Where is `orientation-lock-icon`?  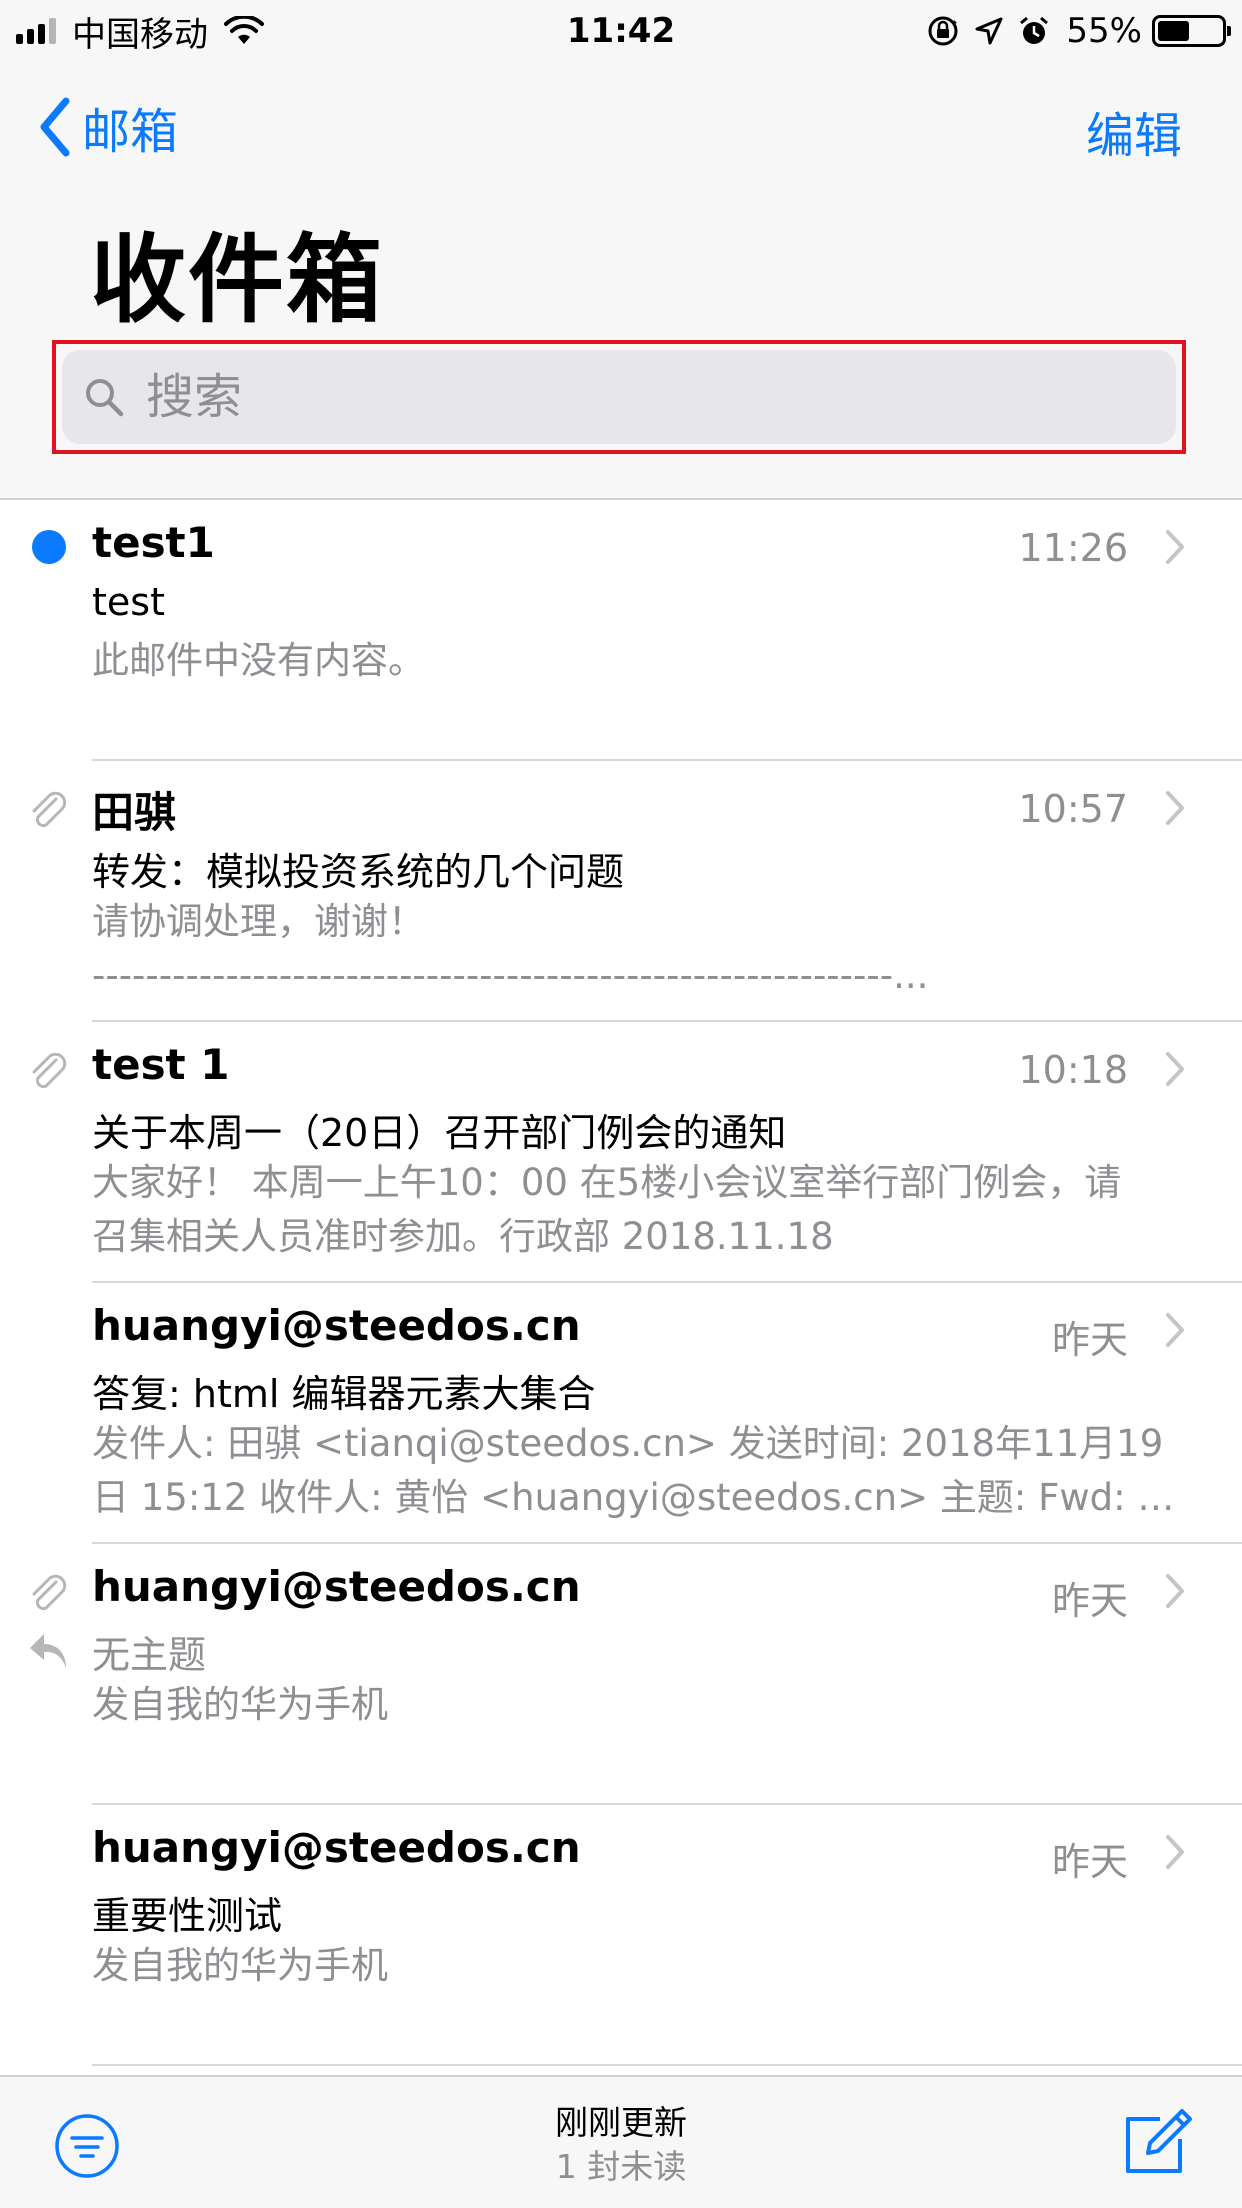 orientation-lock-icon is located at coordinates (943, 31).